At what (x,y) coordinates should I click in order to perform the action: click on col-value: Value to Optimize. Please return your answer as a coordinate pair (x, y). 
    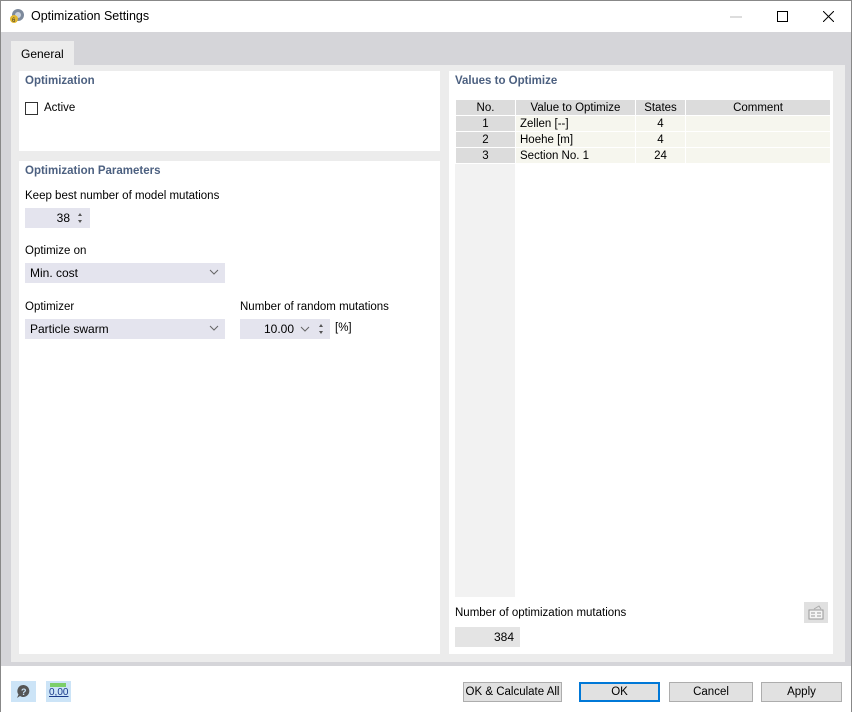
    Looking at the image, I should click on (575, 107).